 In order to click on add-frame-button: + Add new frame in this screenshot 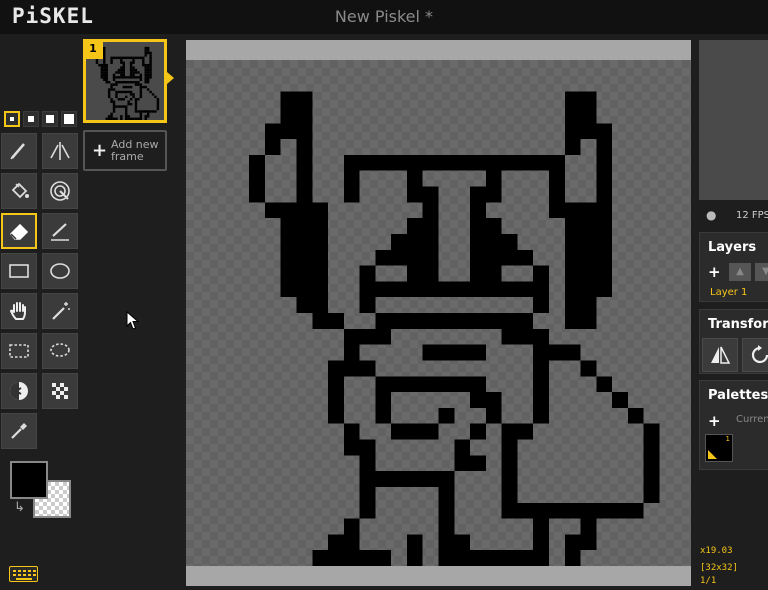, I will do `click(125, 150)`.